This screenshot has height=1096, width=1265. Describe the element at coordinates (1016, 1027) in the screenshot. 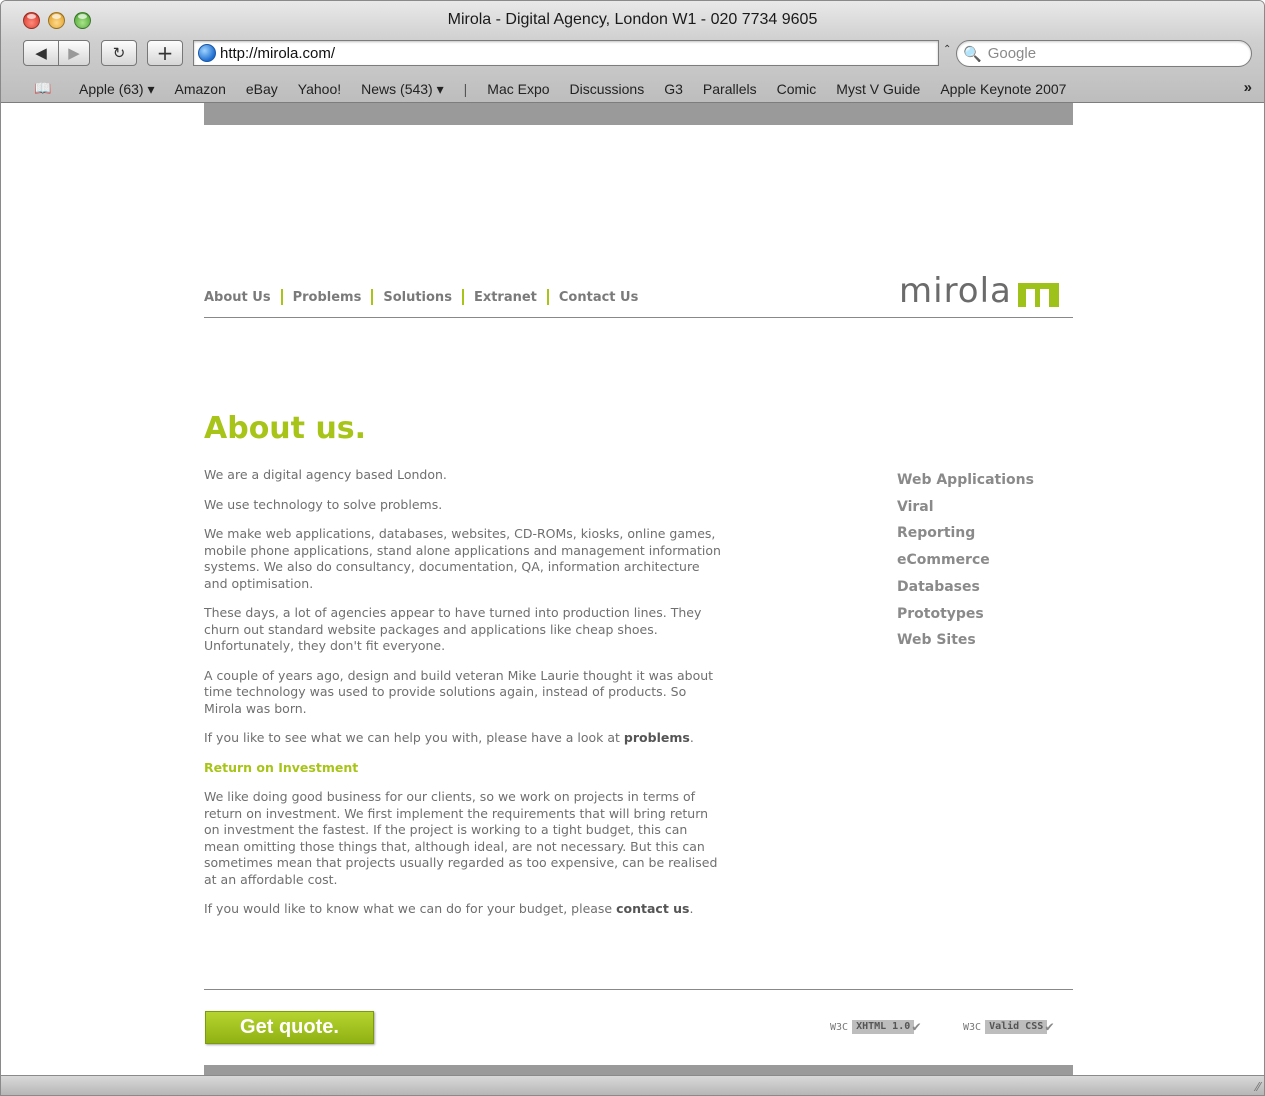

I see `css-box: Valid CSS` at that location.